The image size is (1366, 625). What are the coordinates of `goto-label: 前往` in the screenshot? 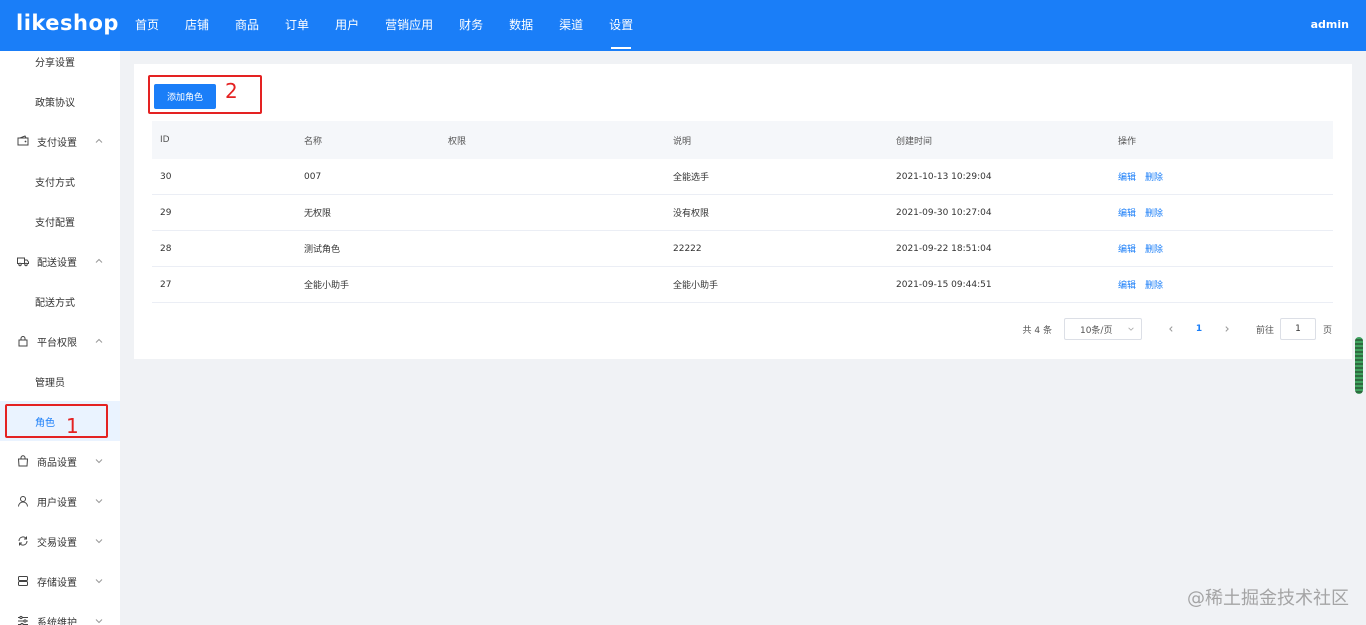 It's located at (1264, 330).